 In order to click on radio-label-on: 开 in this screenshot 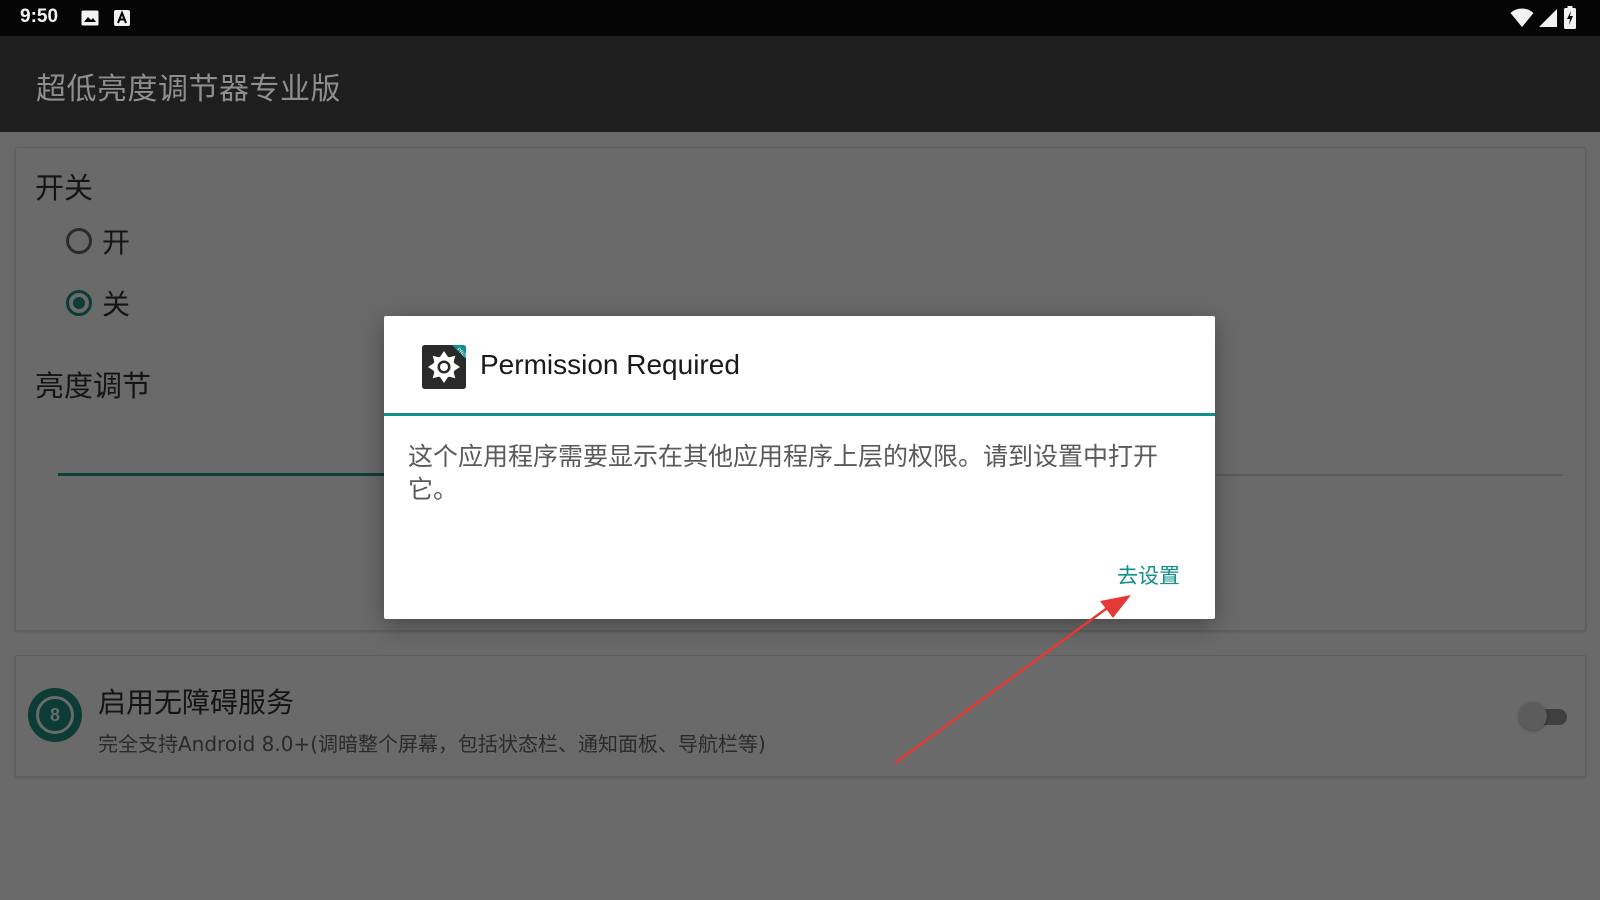, I will do `click(116, 242)`.